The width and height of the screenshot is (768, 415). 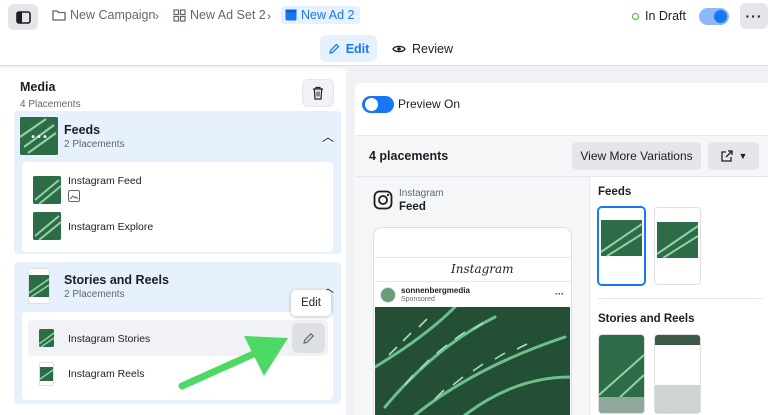 I want to click on avatar, so click(x=388, y=295).